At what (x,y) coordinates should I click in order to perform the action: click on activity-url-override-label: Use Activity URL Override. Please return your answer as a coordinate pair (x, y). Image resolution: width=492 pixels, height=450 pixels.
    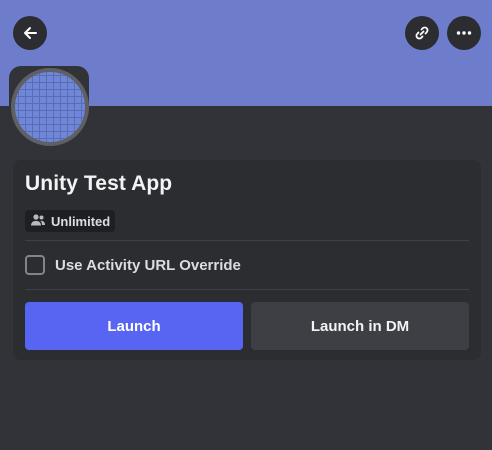
    Looking at the image, I should click on (148, 265).